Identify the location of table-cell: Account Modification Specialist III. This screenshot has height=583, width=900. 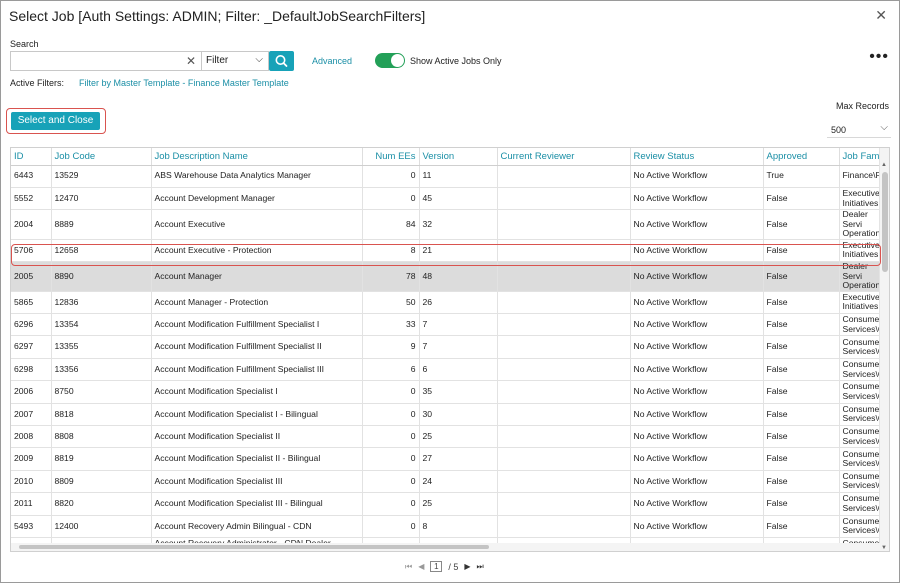
(257, 482).